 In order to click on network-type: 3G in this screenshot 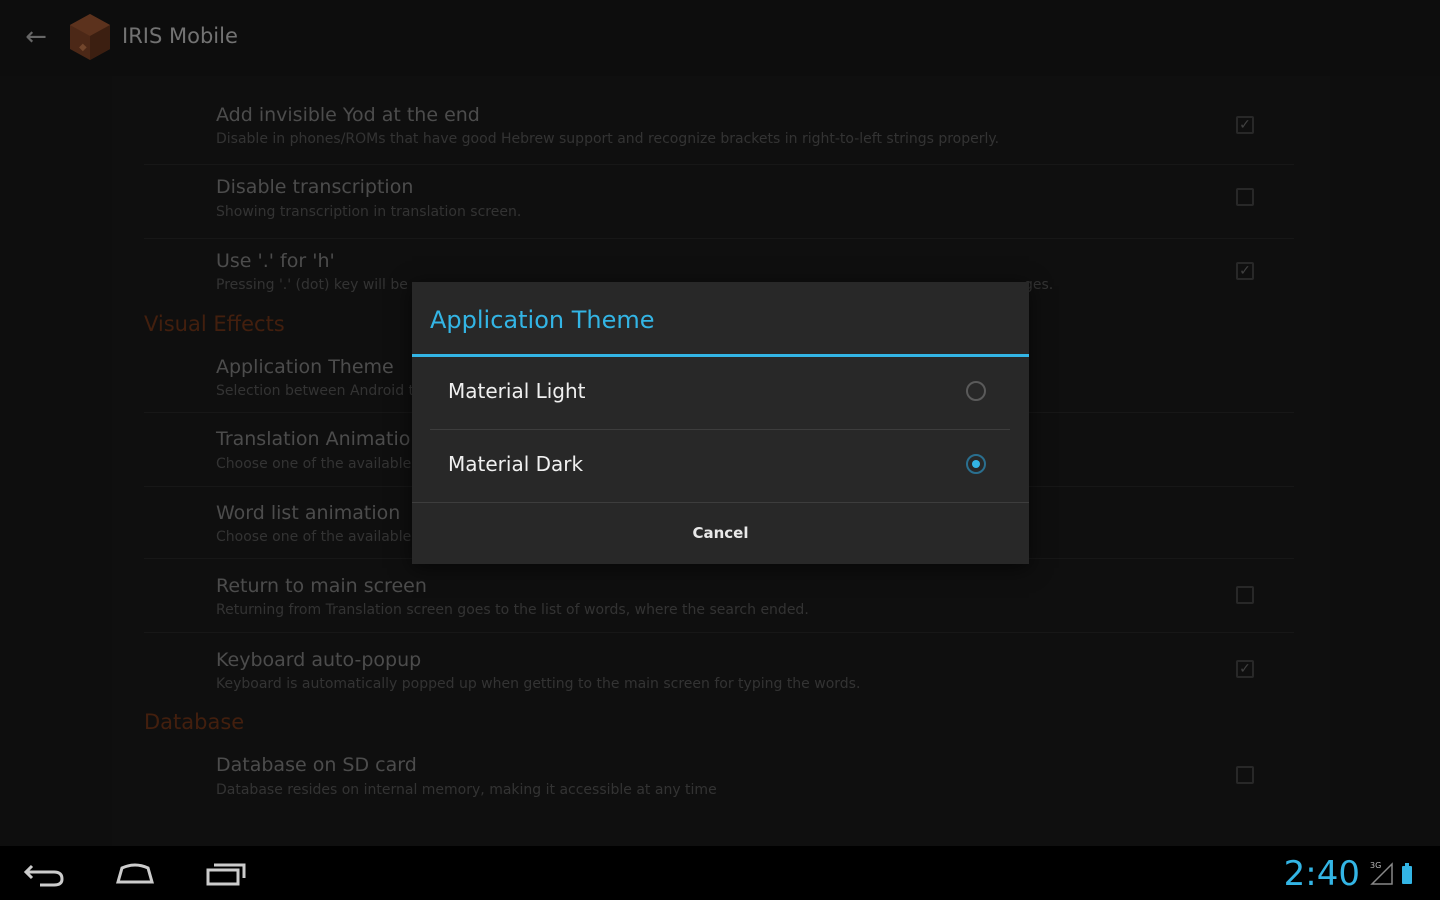, I will do `click(1375, 865)`.